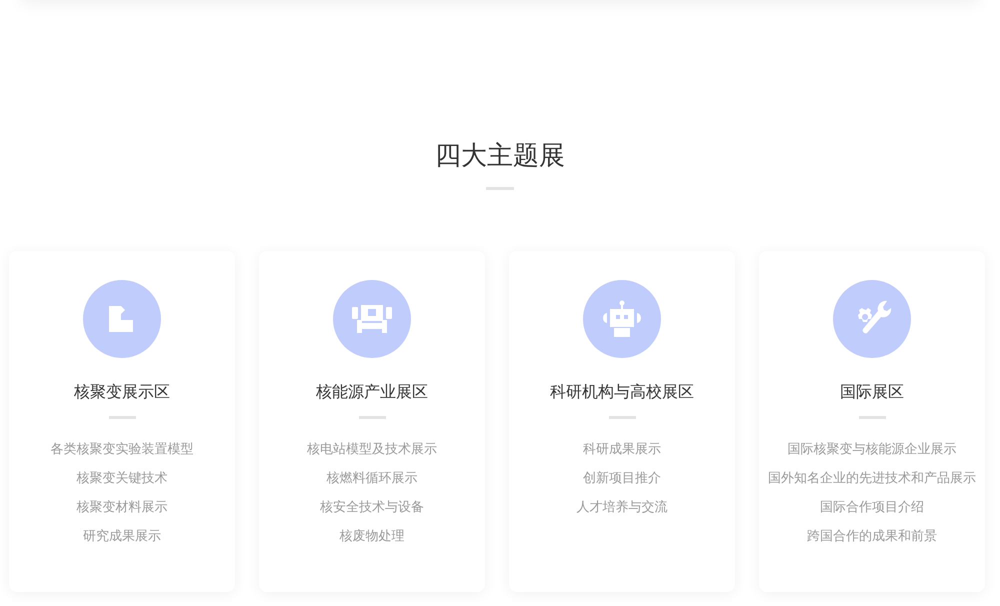 This screenshot has height=606, width=1000. I want to click on topic-item: 核聚变材料展示, so click(122, 507).